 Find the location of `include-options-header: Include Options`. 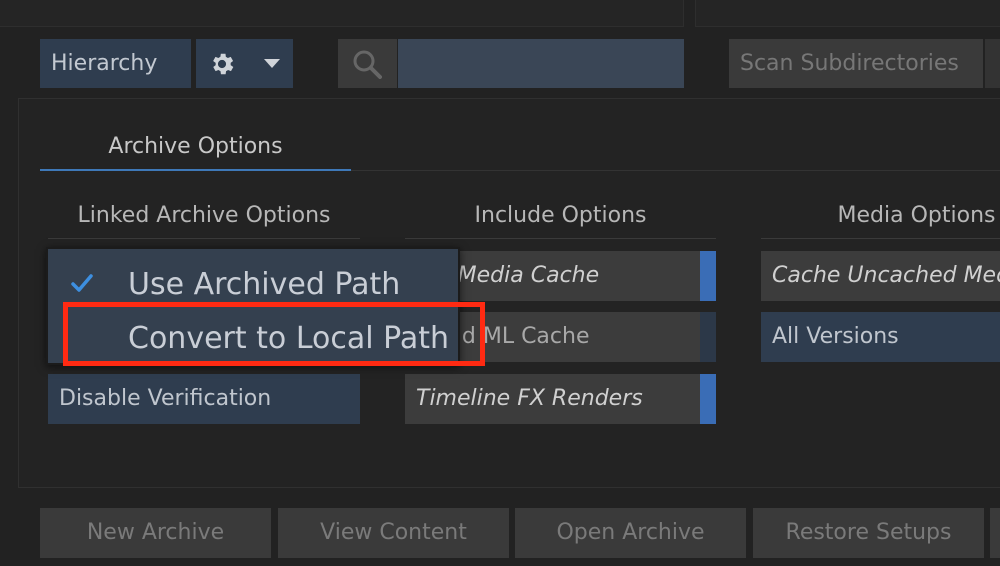

include-options-header: Include Options is located at coordinates (560, 215).